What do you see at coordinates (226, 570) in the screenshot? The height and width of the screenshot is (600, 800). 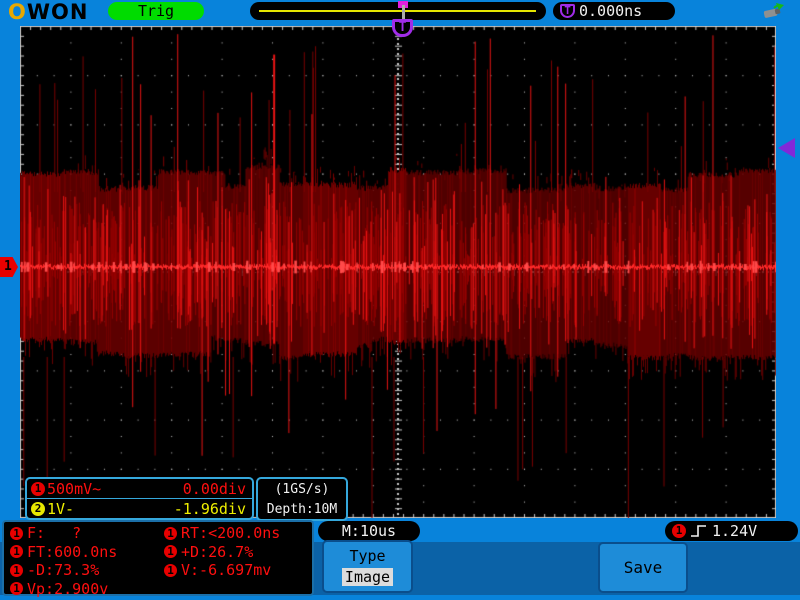 I see `meas-value: V:-6.697mv` at bounding box center [226, 570].